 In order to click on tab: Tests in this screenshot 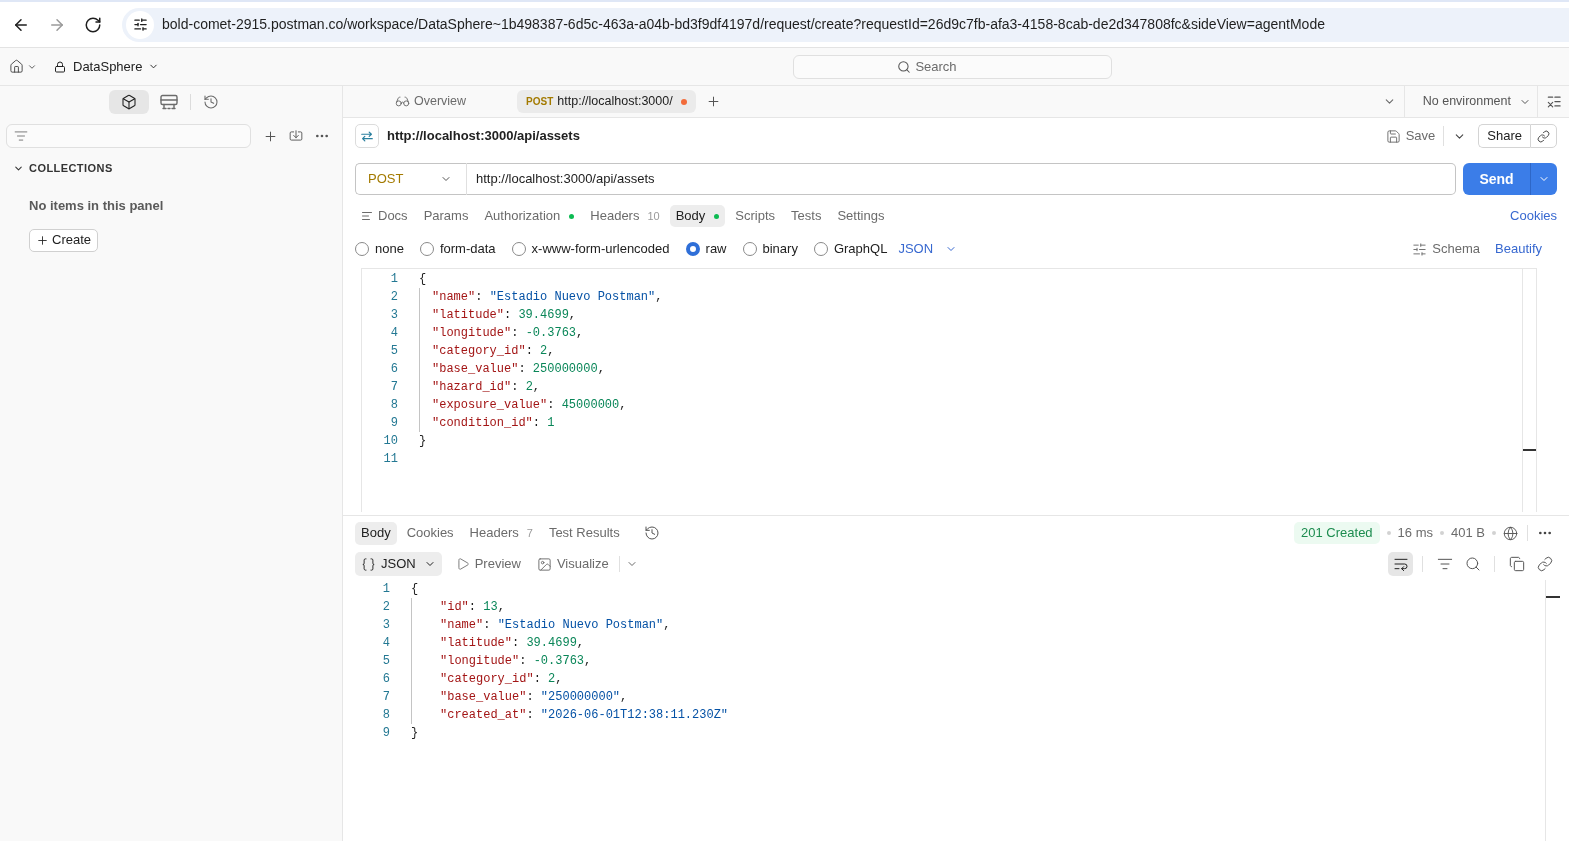, I will do `click(806, 216)`.